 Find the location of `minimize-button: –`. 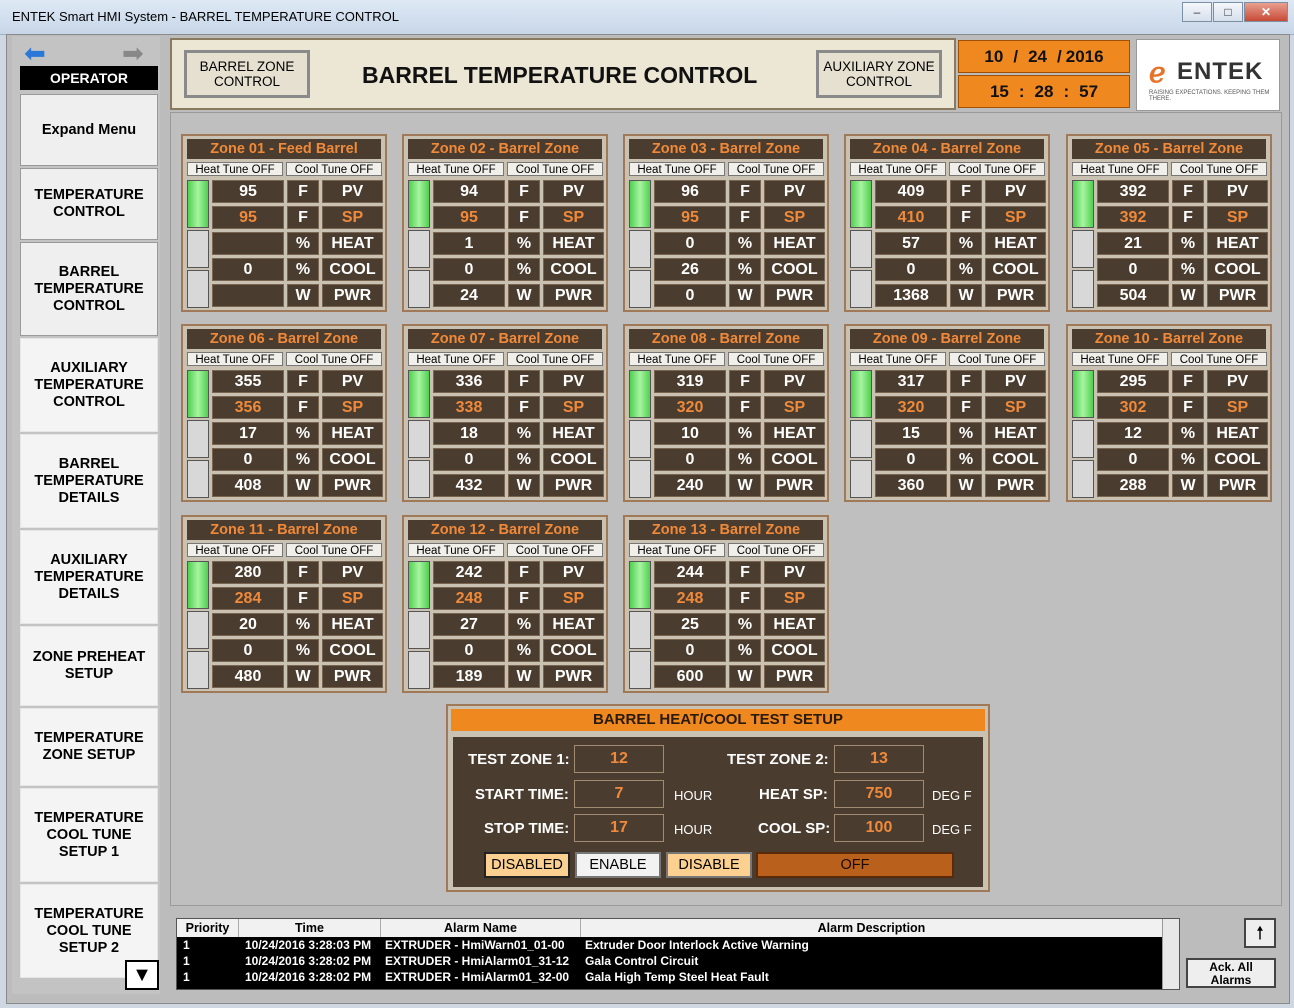

minimize-button: – is located at coordinates (1197, 12).